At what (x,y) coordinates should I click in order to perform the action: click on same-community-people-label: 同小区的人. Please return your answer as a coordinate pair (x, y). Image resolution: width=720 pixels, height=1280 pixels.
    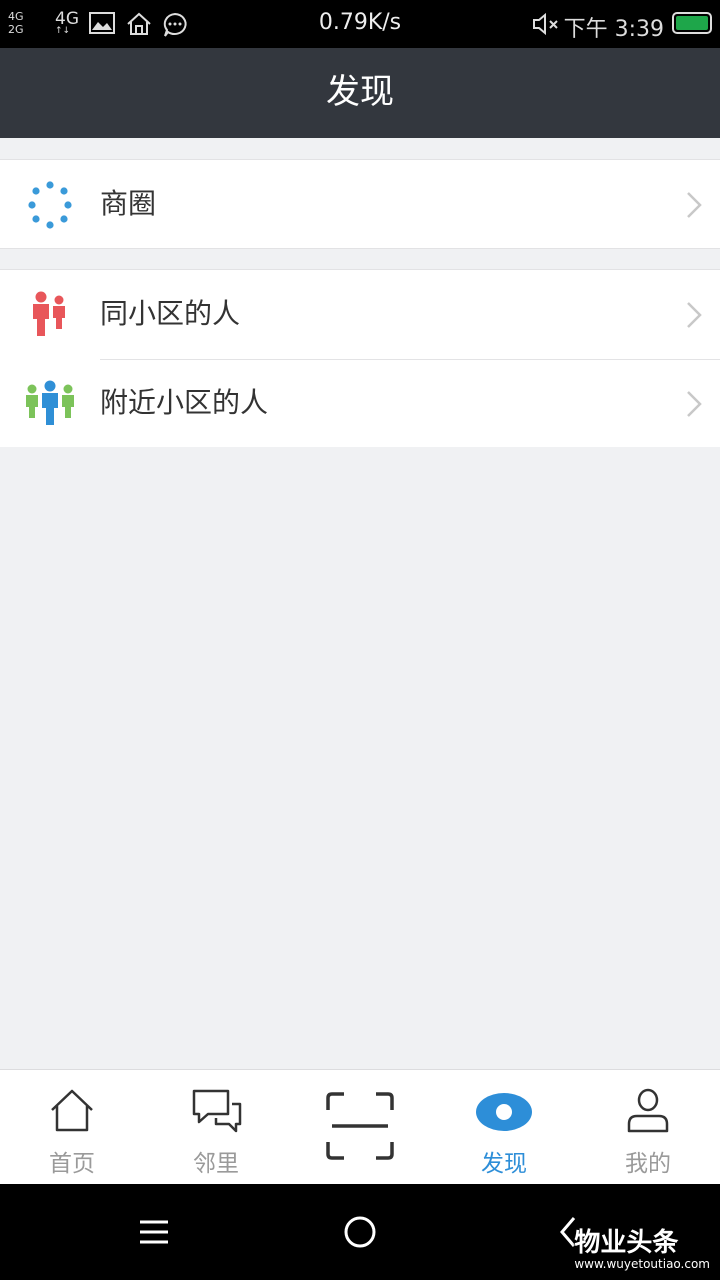
    Looking at the image, I should click on (170, 313).